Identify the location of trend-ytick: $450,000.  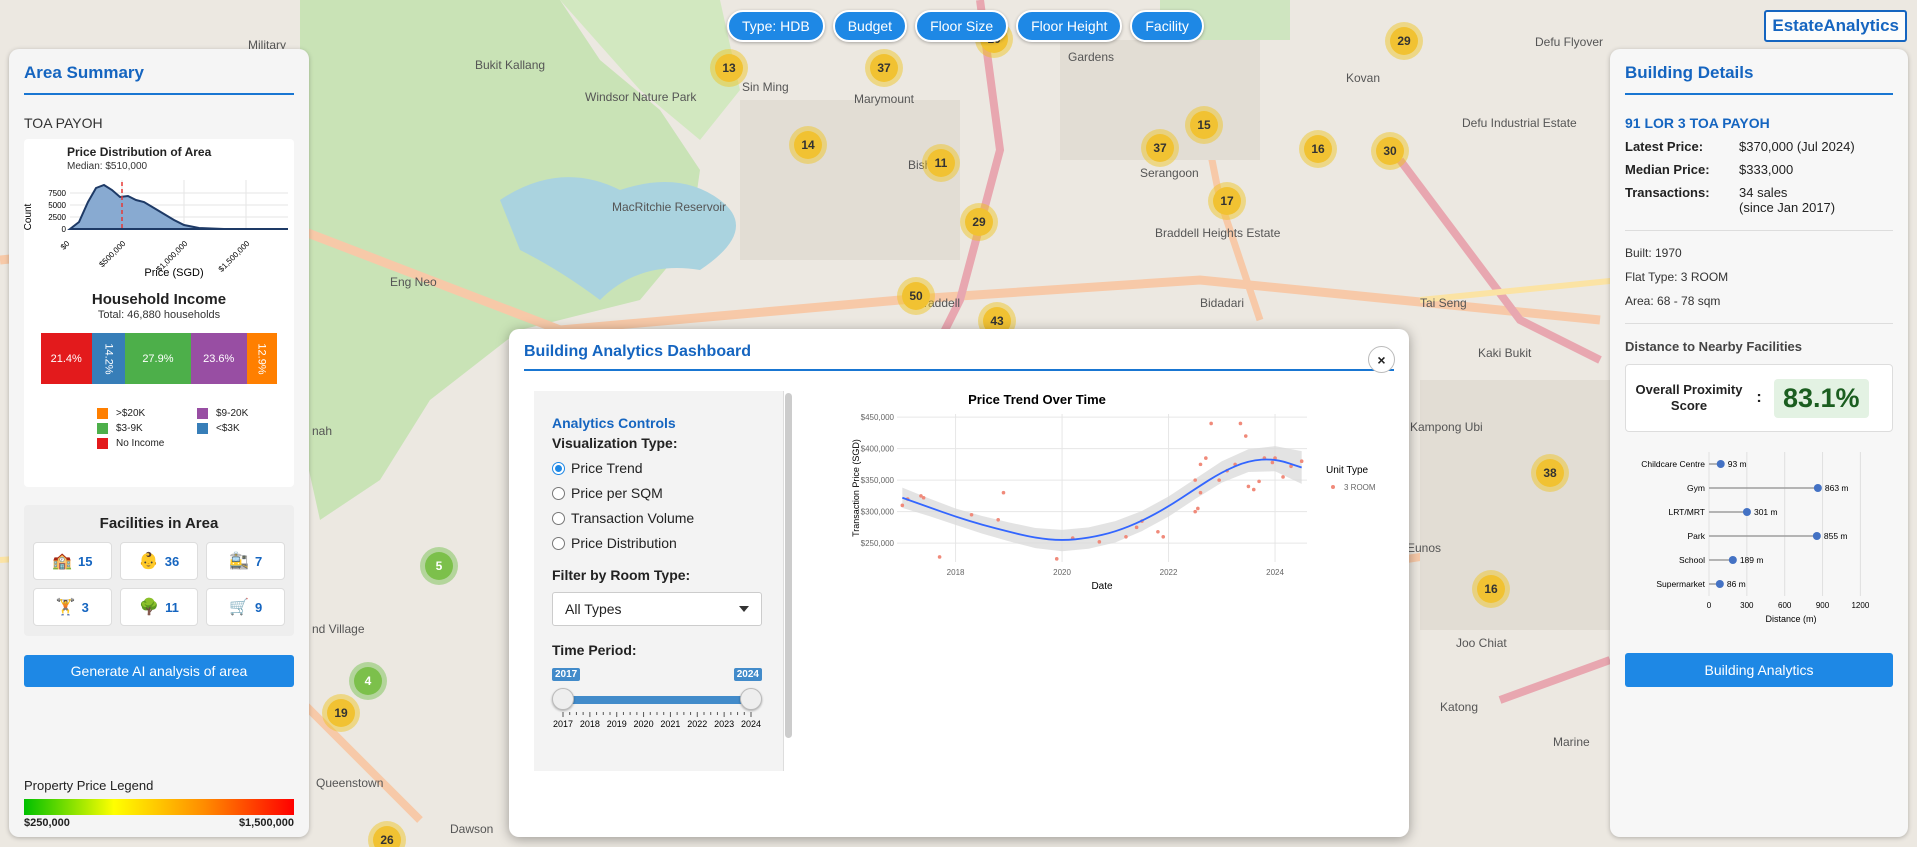
(878, 417).